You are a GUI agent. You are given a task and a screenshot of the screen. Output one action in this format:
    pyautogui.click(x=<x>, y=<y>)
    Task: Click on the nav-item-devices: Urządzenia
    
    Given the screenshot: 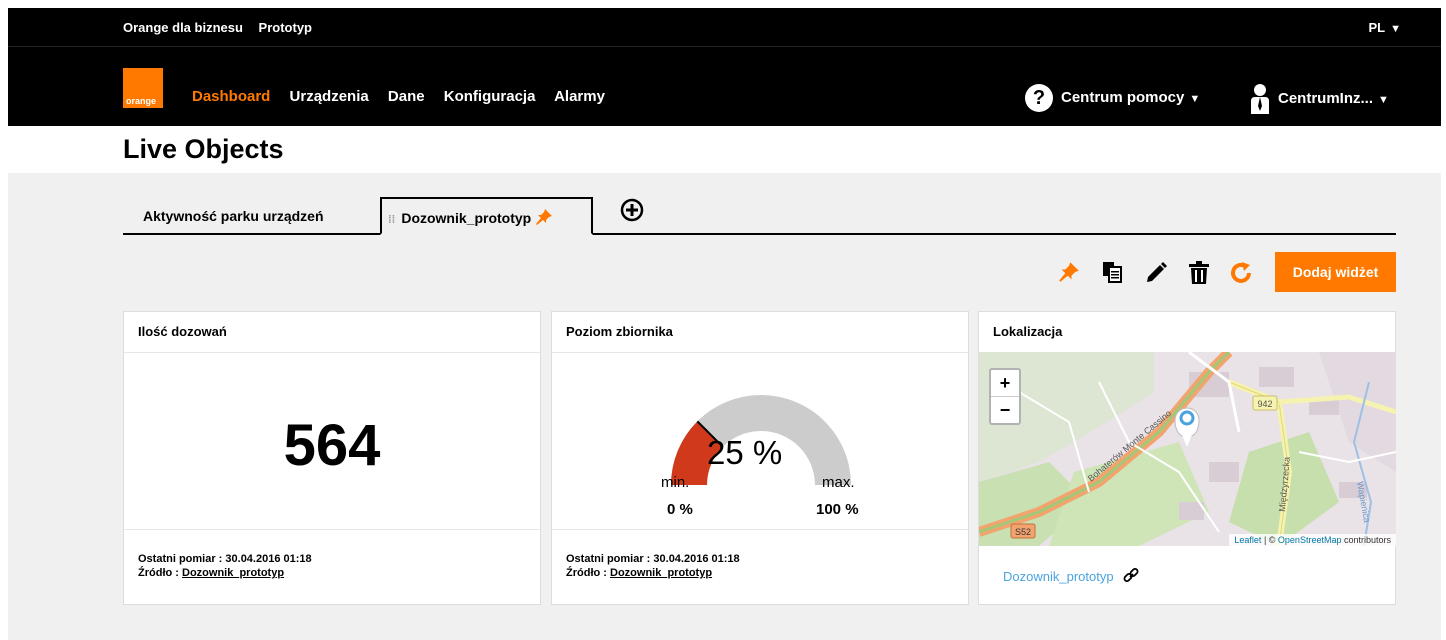 What is the action you would take?
    pyautogui.click(x=329, y=96)
    